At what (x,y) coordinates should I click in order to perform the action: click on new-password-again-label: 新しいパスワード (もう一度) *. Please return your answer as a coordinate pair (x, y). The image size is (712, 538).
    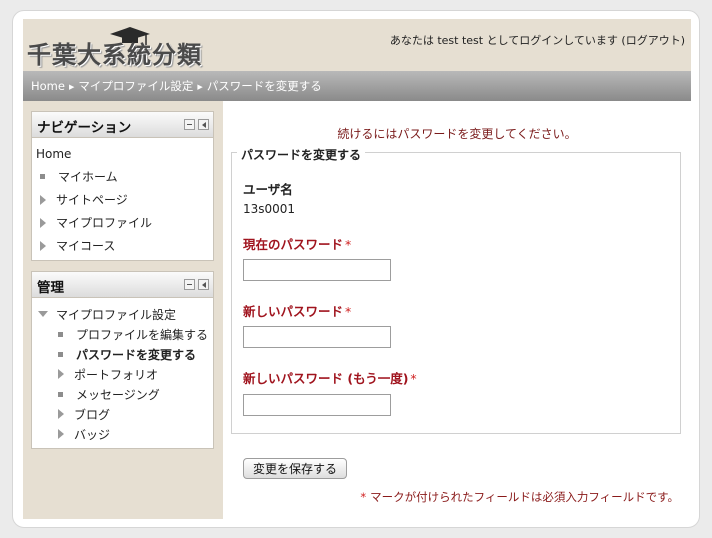
    Looking at the image, I should click on (330, 377).